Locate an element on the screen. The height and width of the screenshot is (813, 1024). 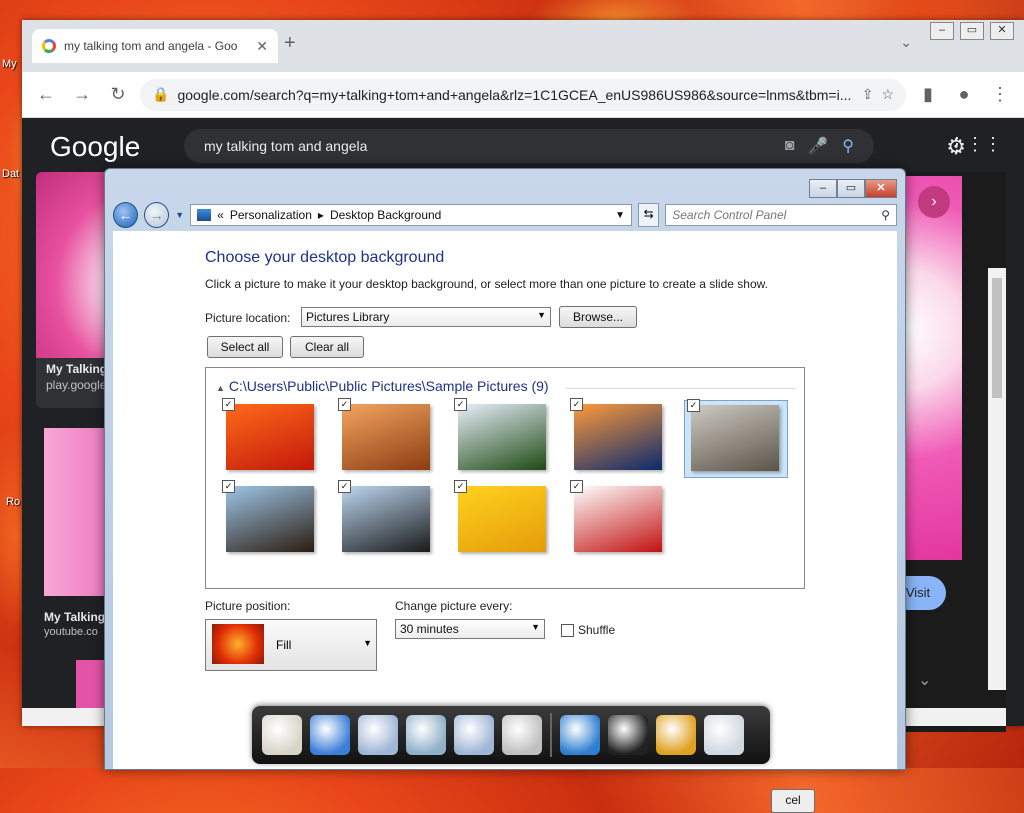
collapse-arrow-icon: ▲ is located at coordinates (220, 388).